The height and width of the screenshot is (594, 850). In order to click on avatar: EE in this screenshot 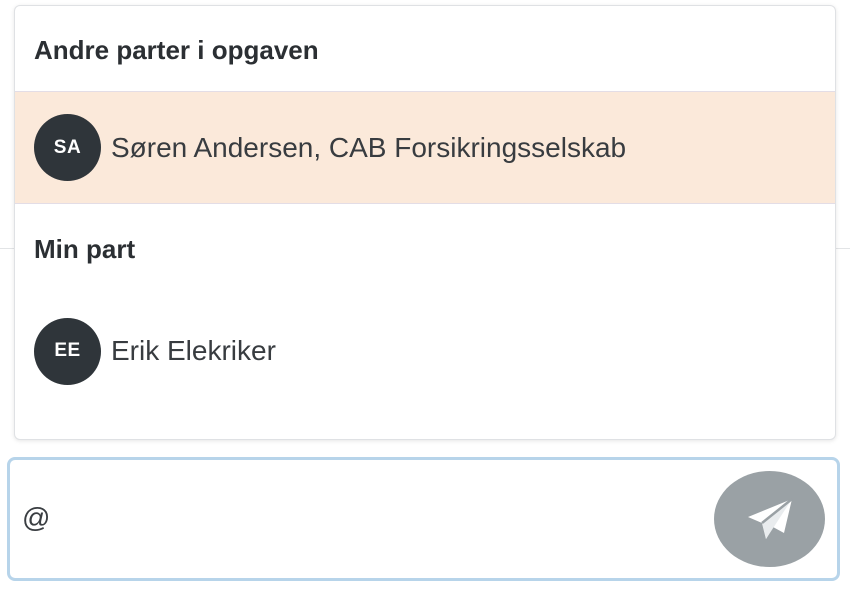, I will do `click(67, 351)`.